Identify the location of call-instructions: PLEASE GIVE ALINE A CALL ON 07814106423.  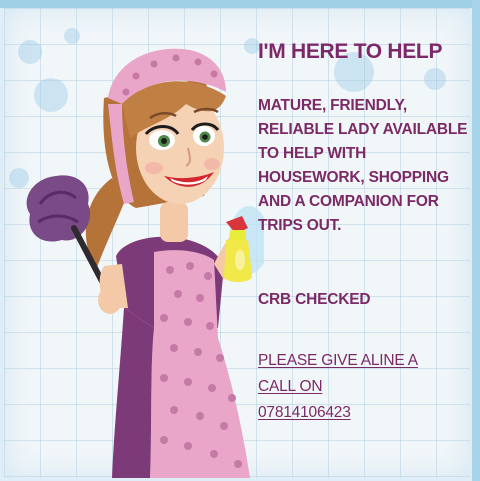
(363, 387).